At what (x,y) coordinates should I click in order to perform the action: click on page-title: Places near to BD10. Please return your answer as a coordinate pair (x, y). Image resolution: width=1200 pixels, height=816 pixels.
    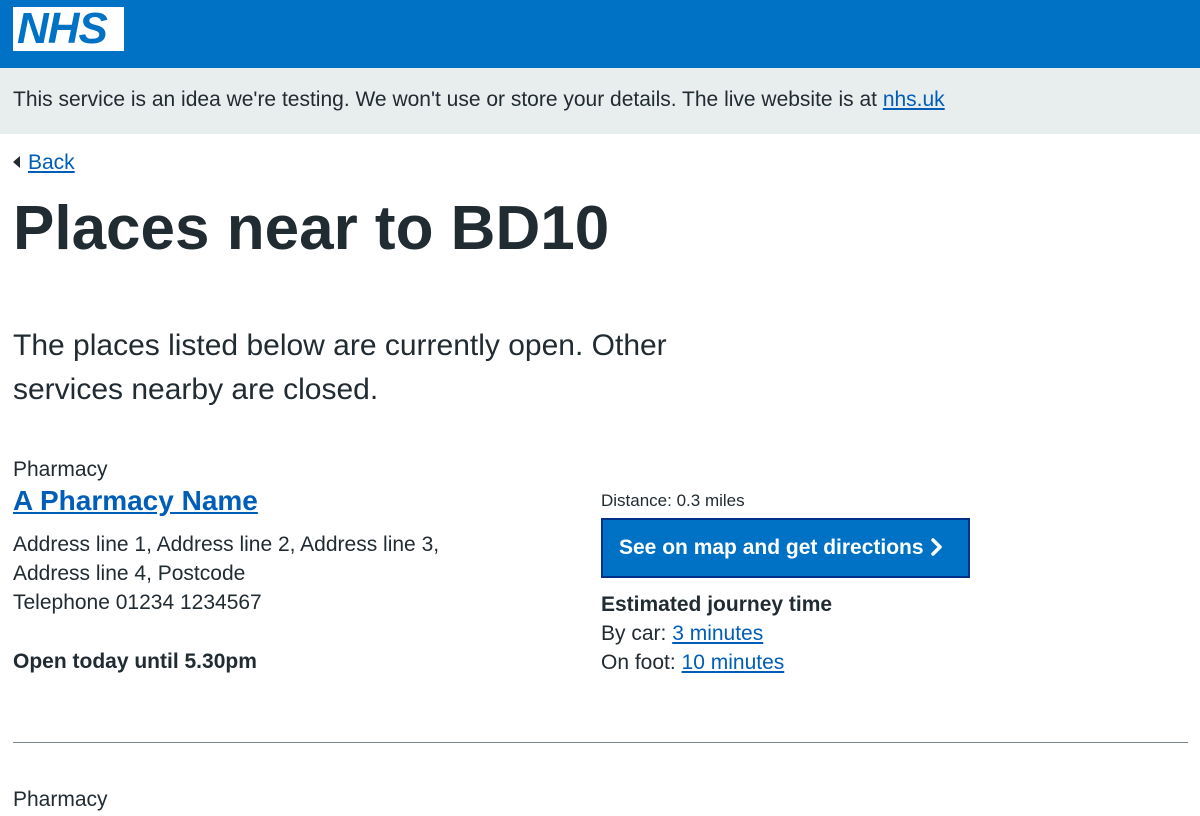
    Looking at the image, I should click on (311, 228).